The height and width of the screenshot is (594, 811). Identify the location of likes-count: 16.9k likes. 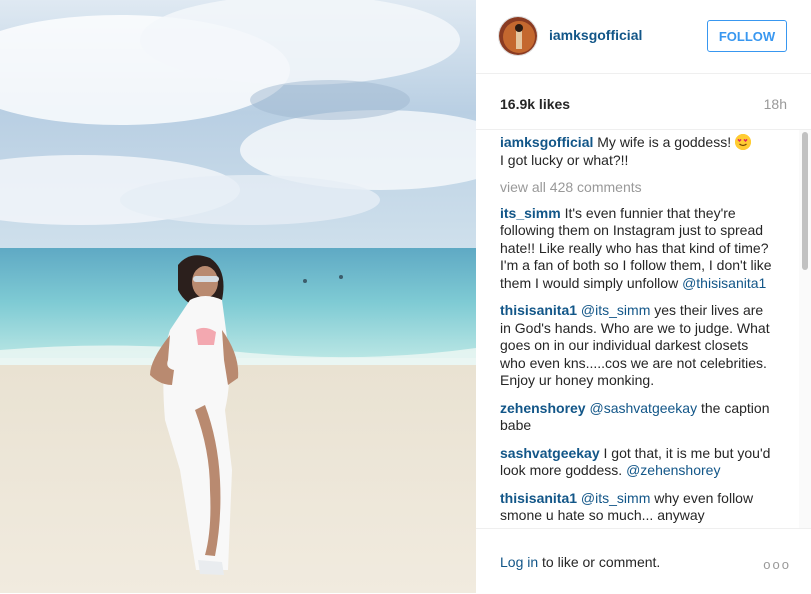
(535, 104).